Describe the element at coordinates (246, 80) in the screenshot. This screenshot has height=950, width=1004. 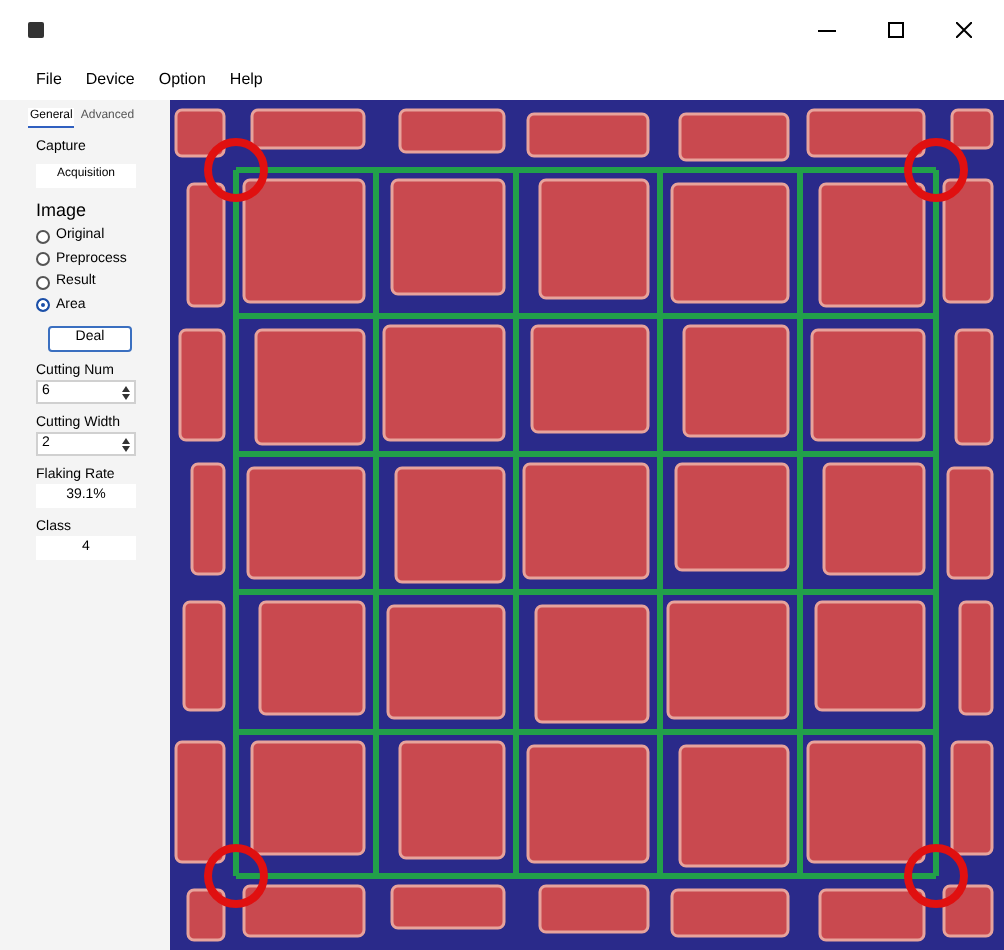
I see `menu-item: Help` at that location.